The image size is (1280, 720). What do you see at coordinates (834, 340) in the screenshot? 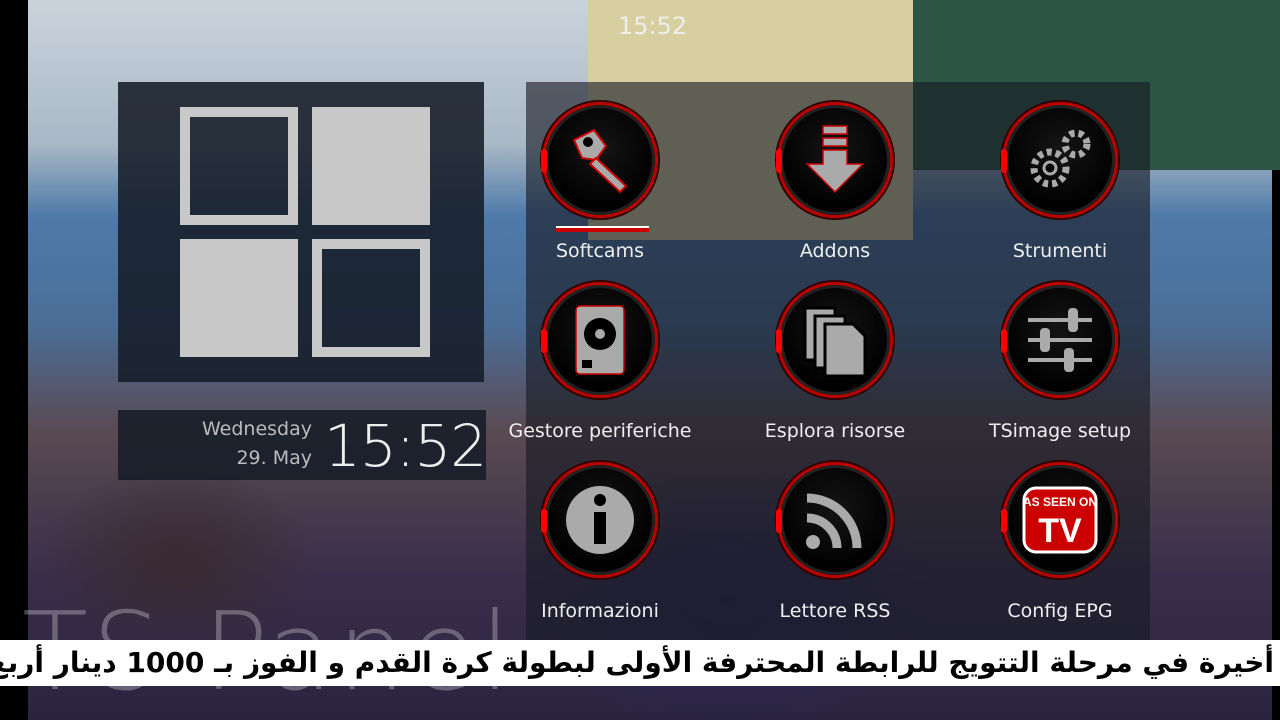
I see `files-icon` at bounding box center [834, 340].